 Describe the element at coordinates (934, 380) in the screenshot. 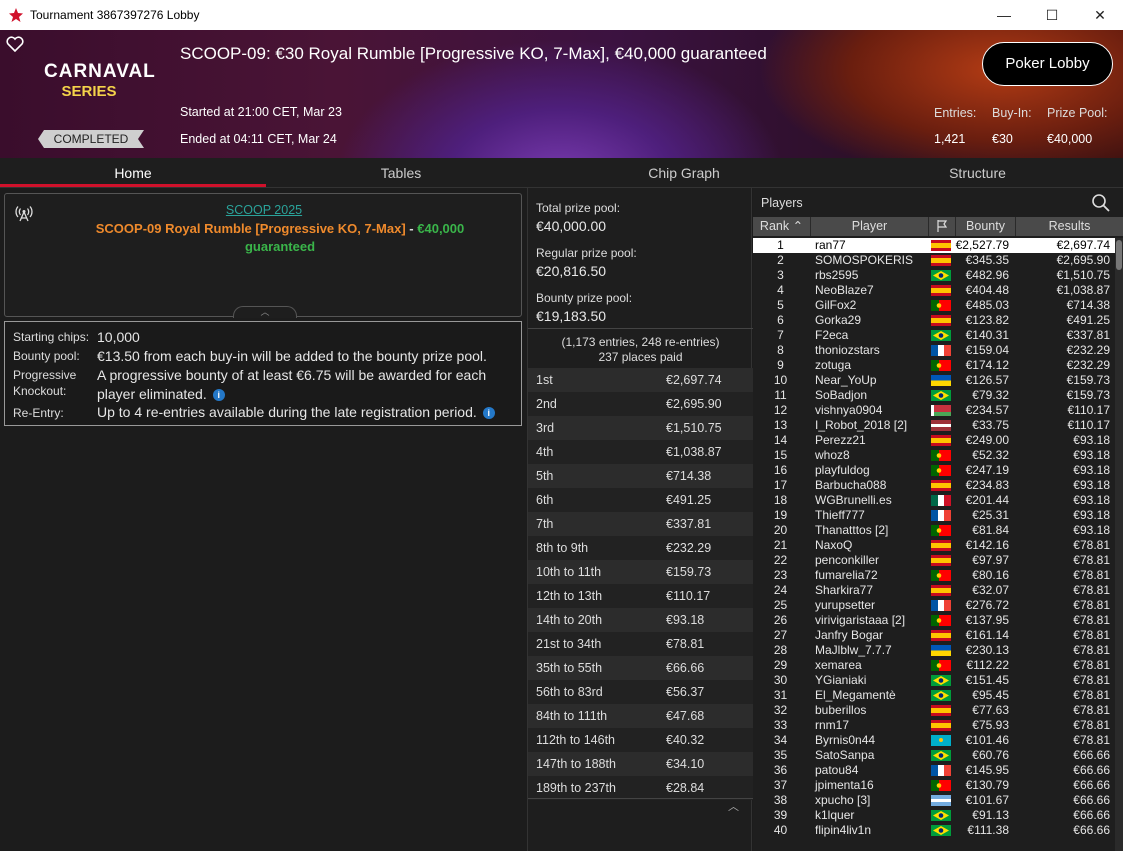

I see `player-row: 10 Near_YoUp €126.57 €159.73` at that location.